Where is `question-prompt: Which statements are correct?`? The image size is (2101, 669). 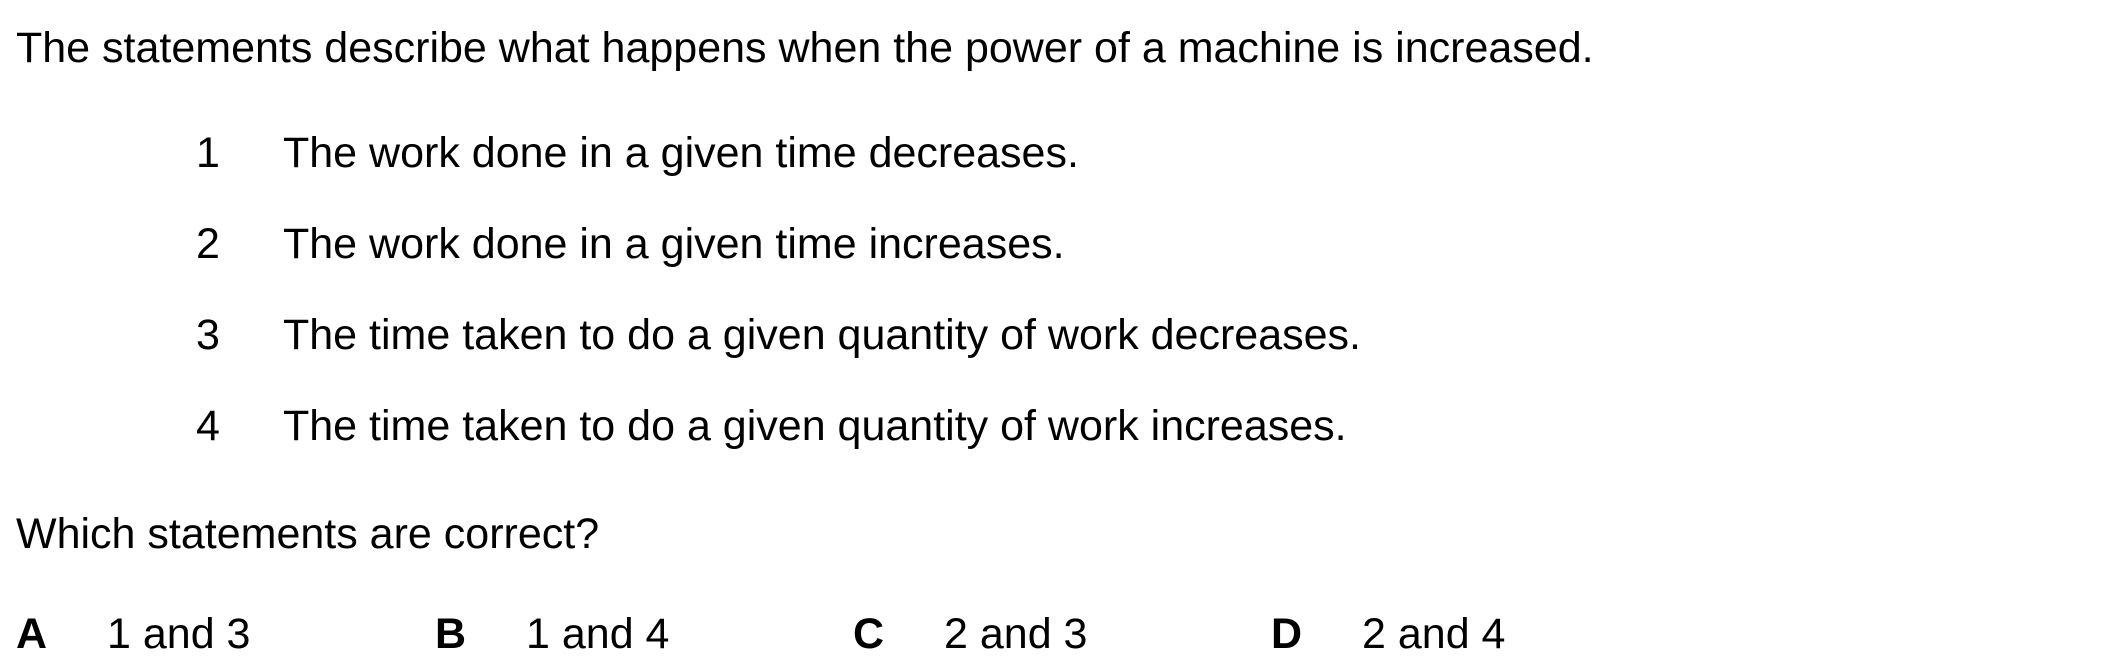 question-prompt: Which statements are correct? is located at coordinates (308, 534).